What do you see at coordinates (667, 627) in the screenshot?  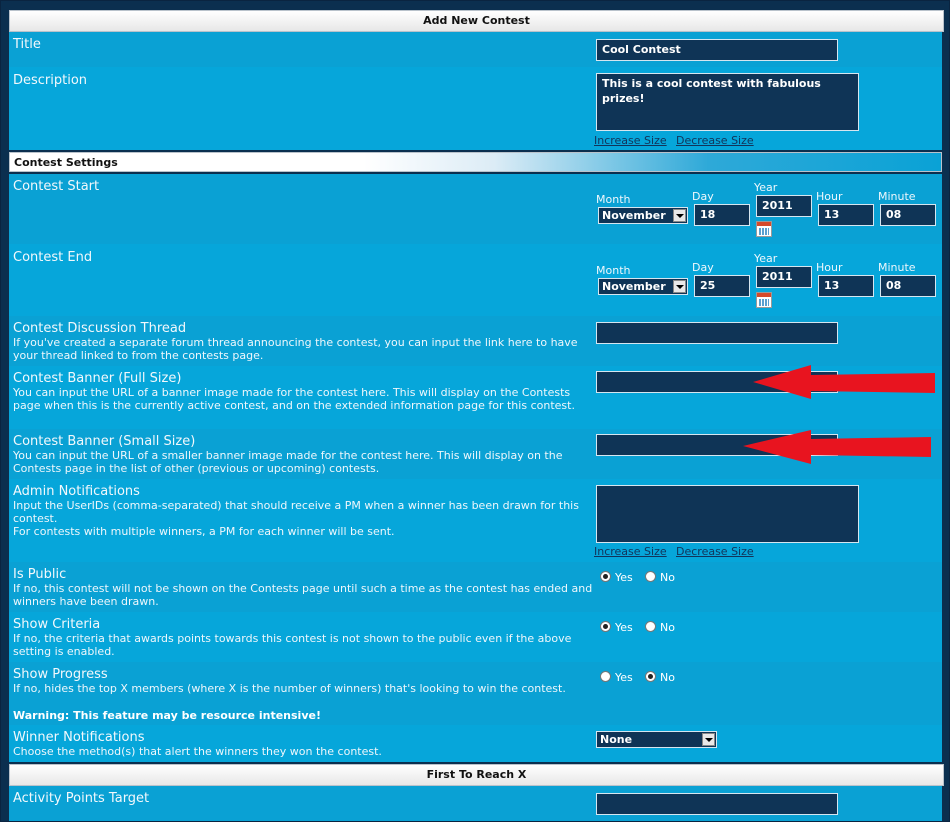 I see `show-criteria-no-label: No` at bounding box center [667, 627].